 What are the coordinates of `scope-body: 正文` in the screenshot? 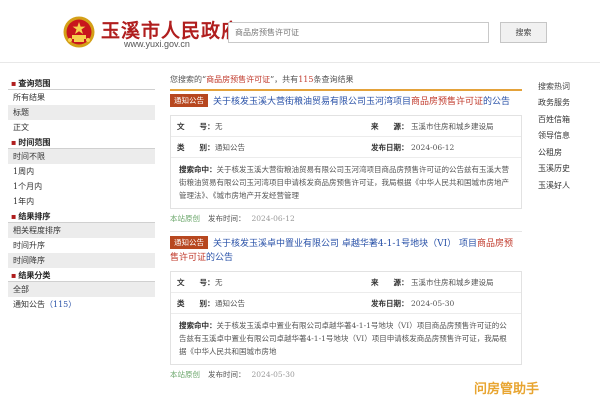 It's located at (81, 127).